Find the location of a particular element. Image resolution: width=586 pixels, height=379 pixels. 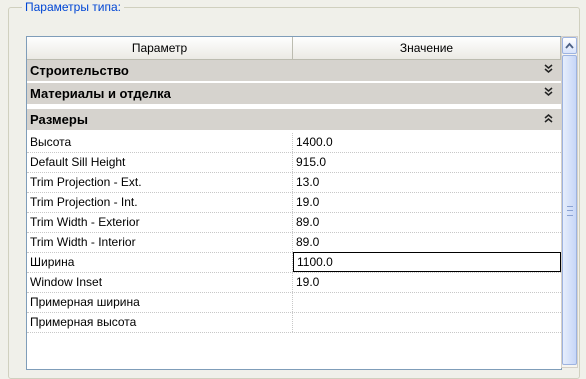

group-dimensions: Размеры is located at coordinates (294, 120).